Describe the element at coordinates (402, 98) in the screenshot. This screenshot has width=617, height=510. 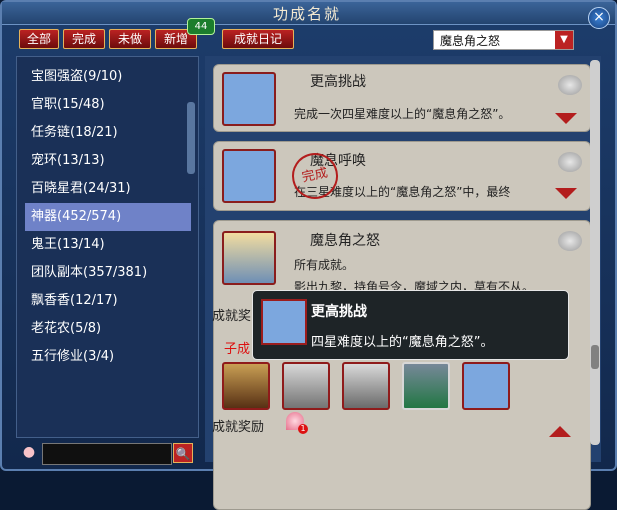
I see `achievement-card-1: 更高挑战 完成一次四星难度以上的“魔息角之怒”。` at that location.